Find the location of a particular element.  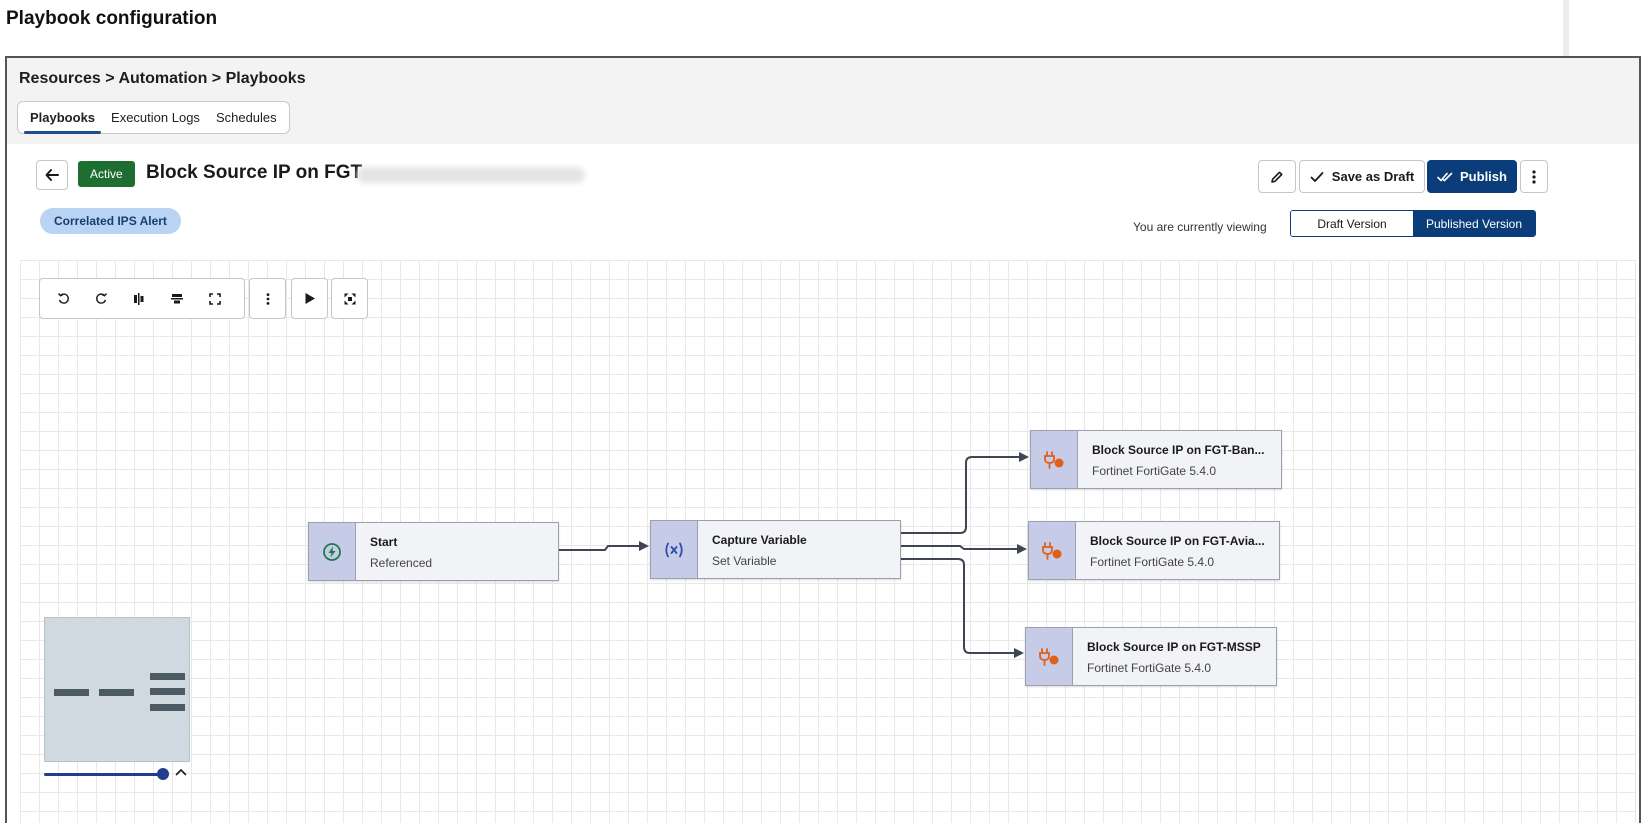

publish-label: Publish is located at coordinates (1483, 176).